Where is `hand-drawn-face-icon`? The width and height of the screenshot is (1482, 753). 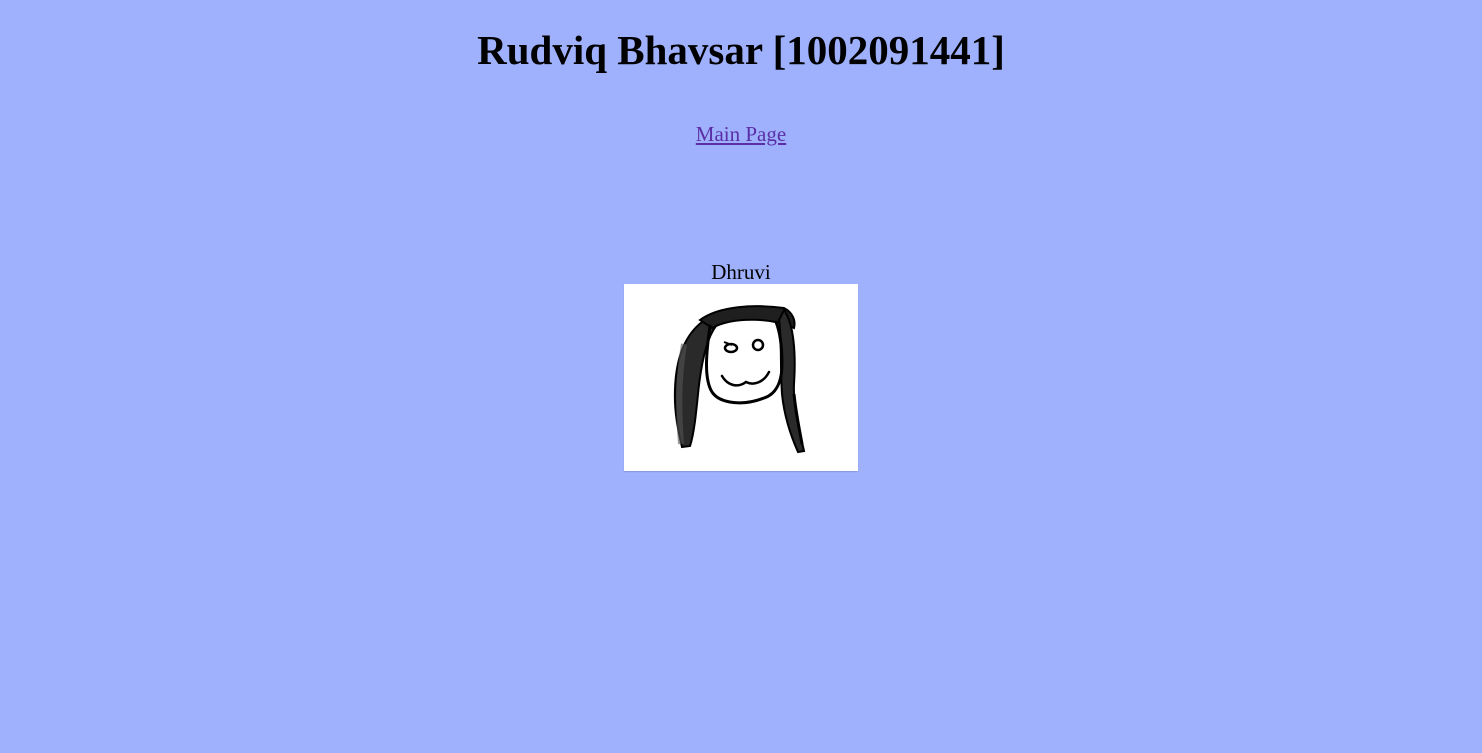
hand-drawn-face-icon is located at coordinates (741, 377).